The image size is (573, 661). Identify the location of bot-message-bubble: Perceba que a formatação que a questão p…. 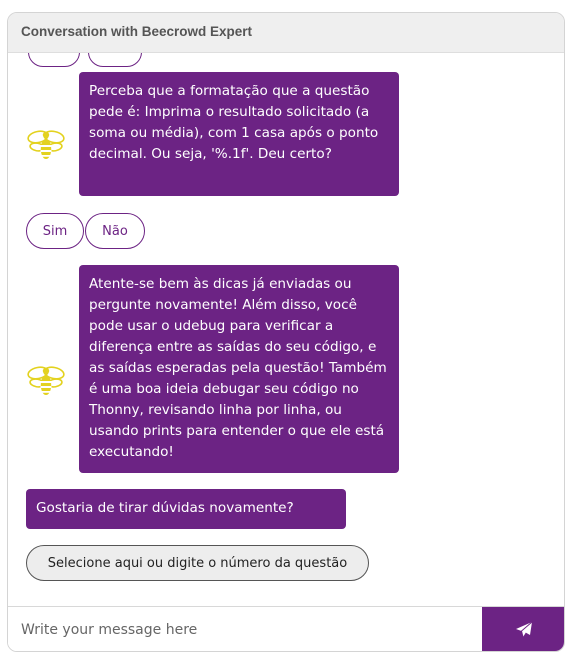
(239, 134).